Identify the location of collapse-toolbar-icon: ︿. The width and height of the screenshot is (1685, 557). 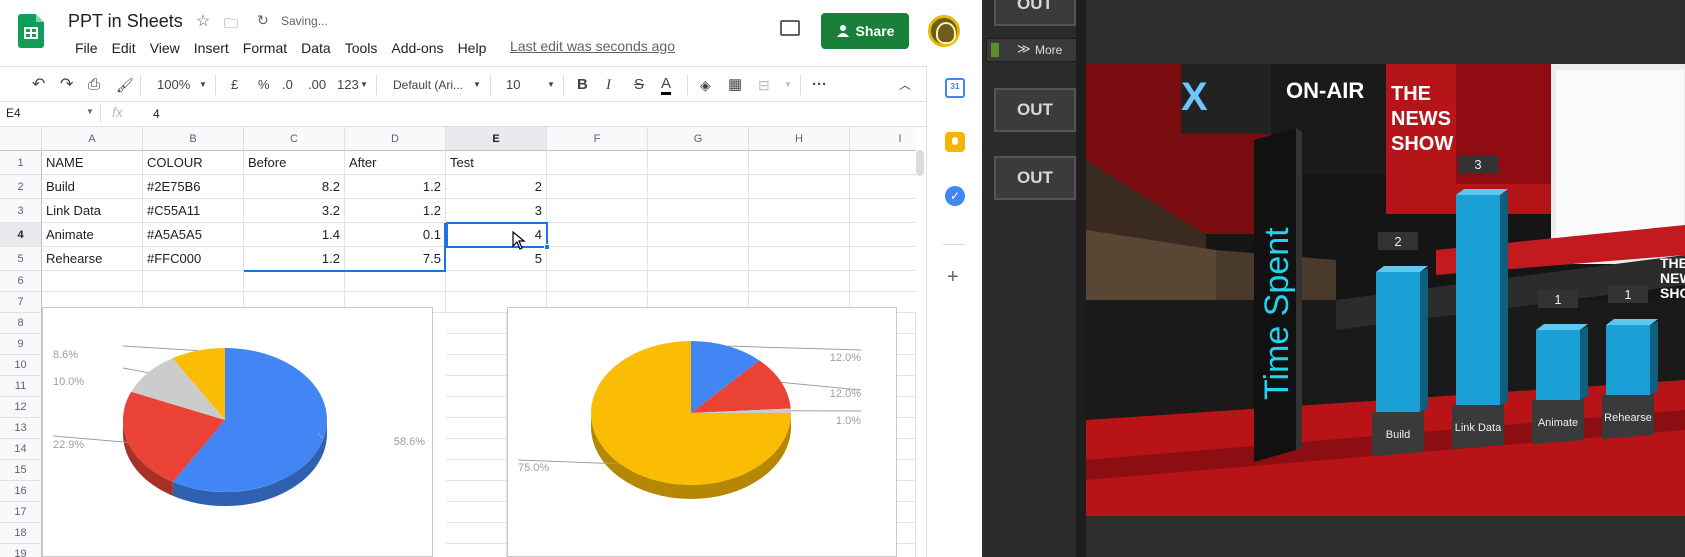
(905, 85).